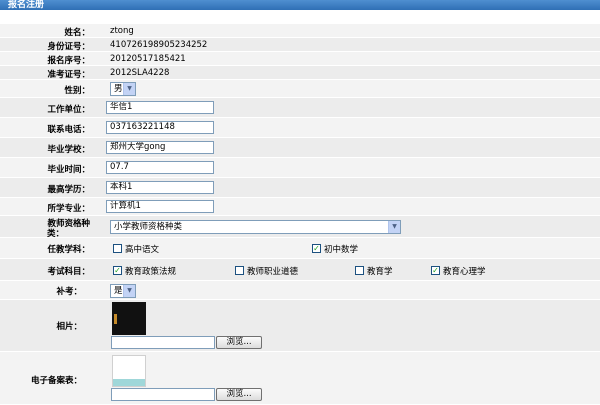  Describe the element at coordinates (129, 371) in the screenshot. I see `record-form-thumbnail` at that location.